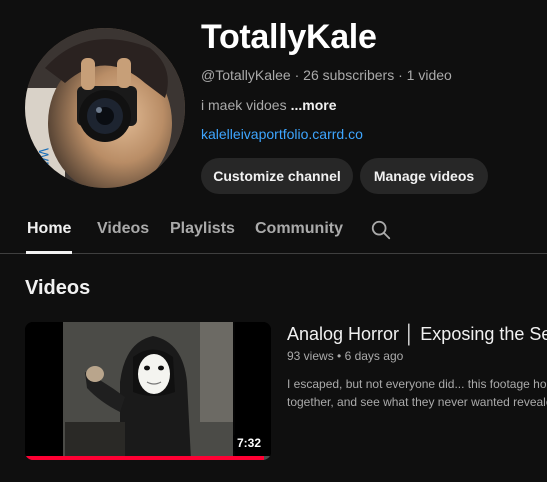  Describe the element at coordinates (289, 37) in the screenshot. I see `channel-name: TotallyKale` at that location.